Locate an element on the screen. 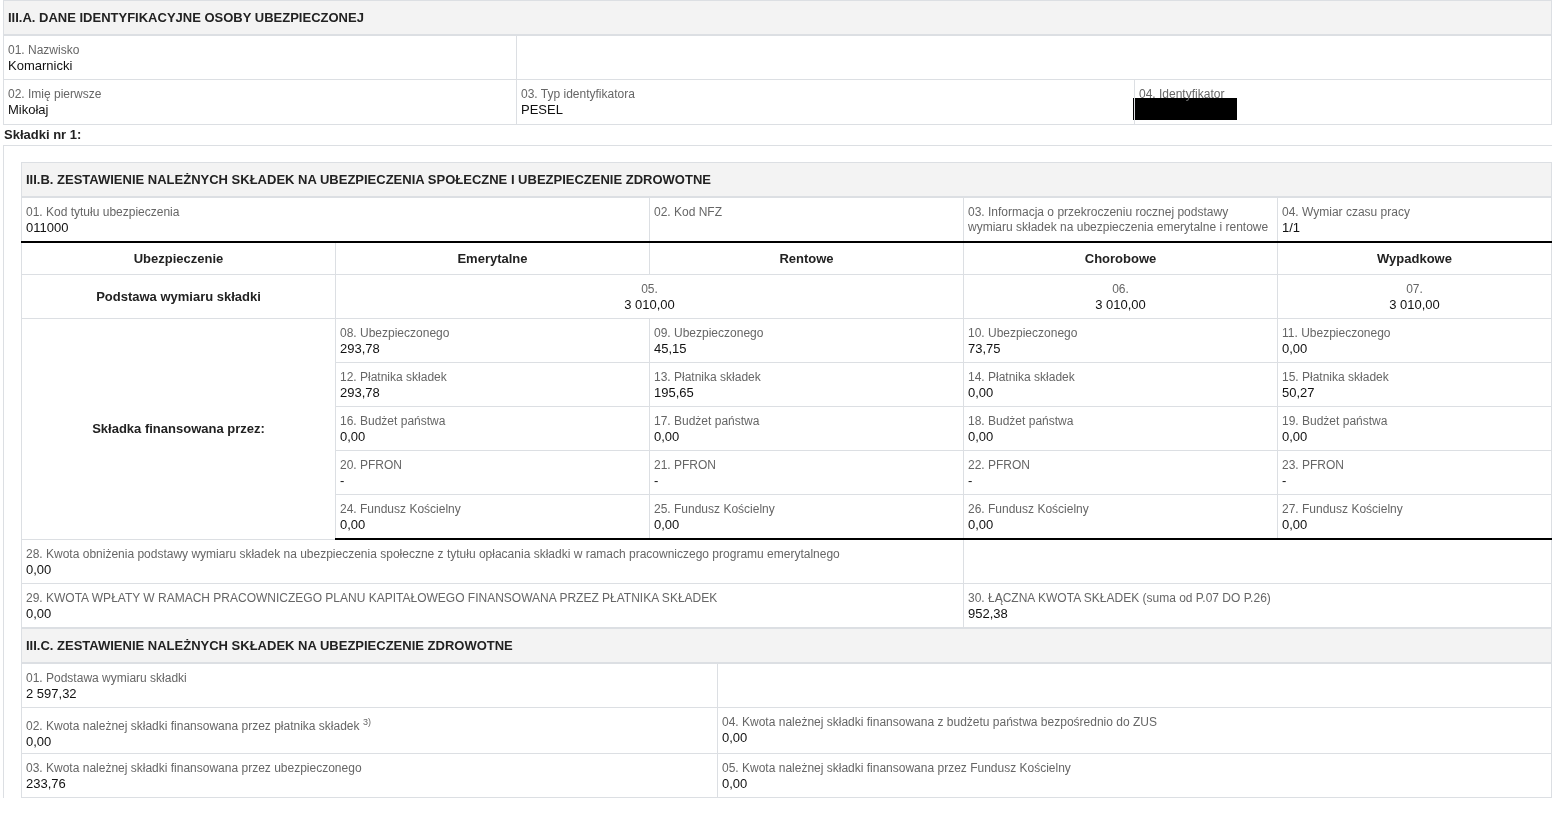 The width and height of the screenshot is (1552, 833). field-label: 20. PFRON is located at coordinates (371, 465).